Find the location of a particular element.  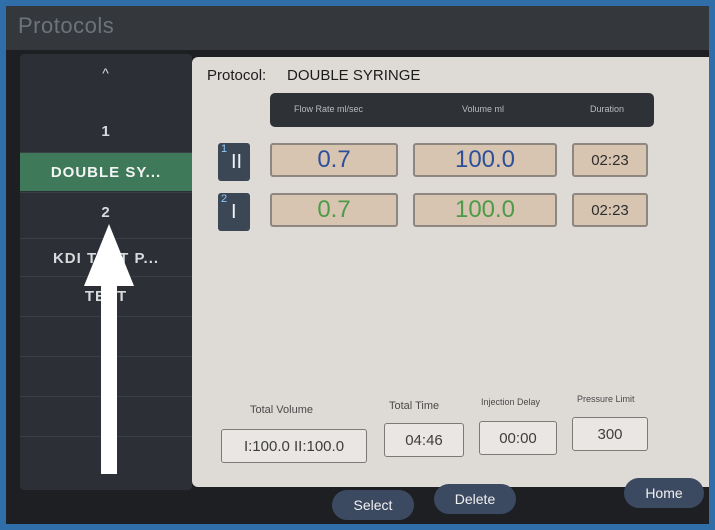

up-arrow-annotation is located at coordinates (109, 349).